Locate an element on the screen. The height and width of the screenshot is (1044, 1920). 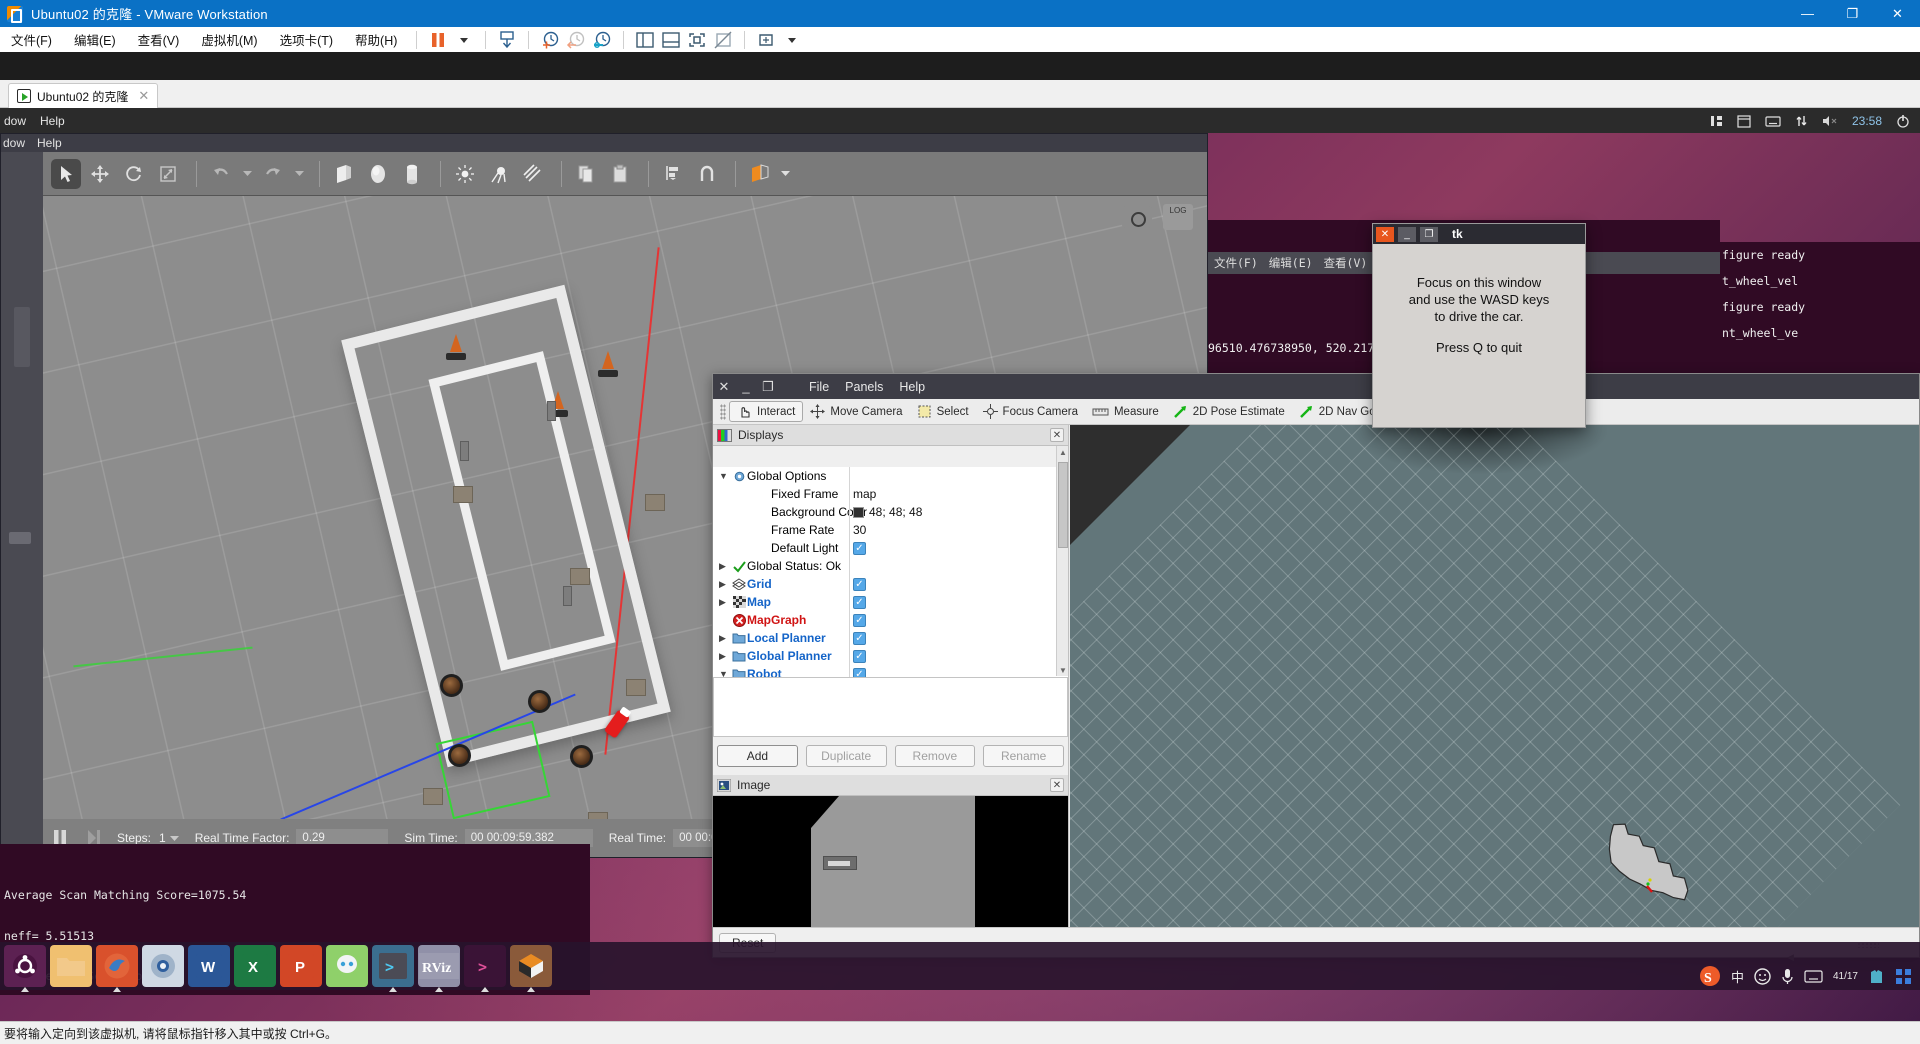
mic-icon is located at coordinates (1787, 976).